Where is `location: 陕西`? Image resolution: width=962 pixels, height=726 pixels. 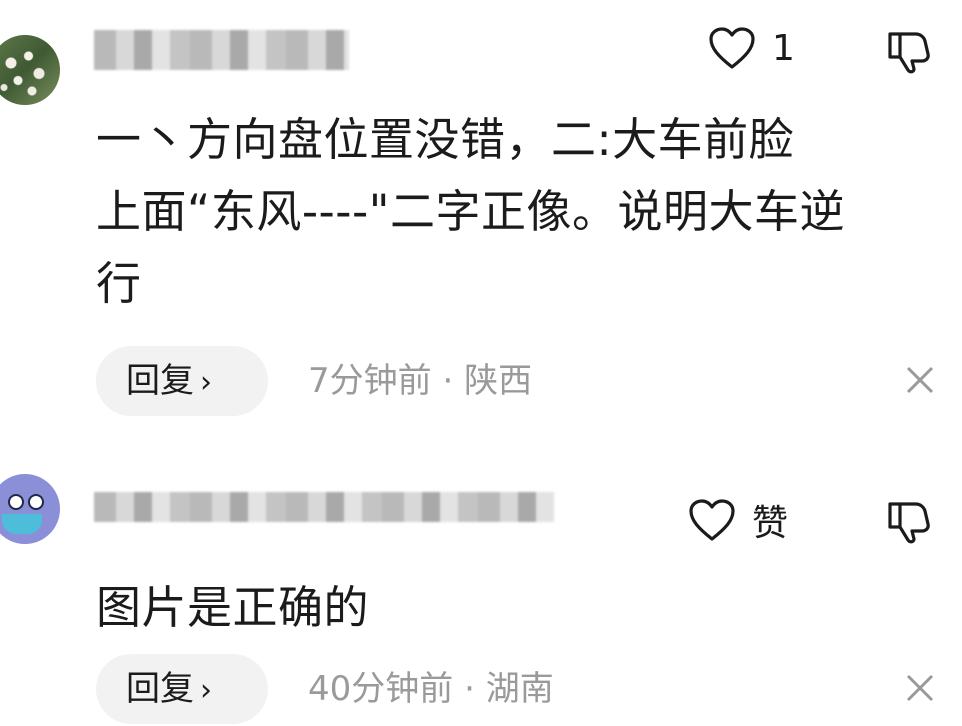
location: 陕西 is located at coordinates (498, 381).